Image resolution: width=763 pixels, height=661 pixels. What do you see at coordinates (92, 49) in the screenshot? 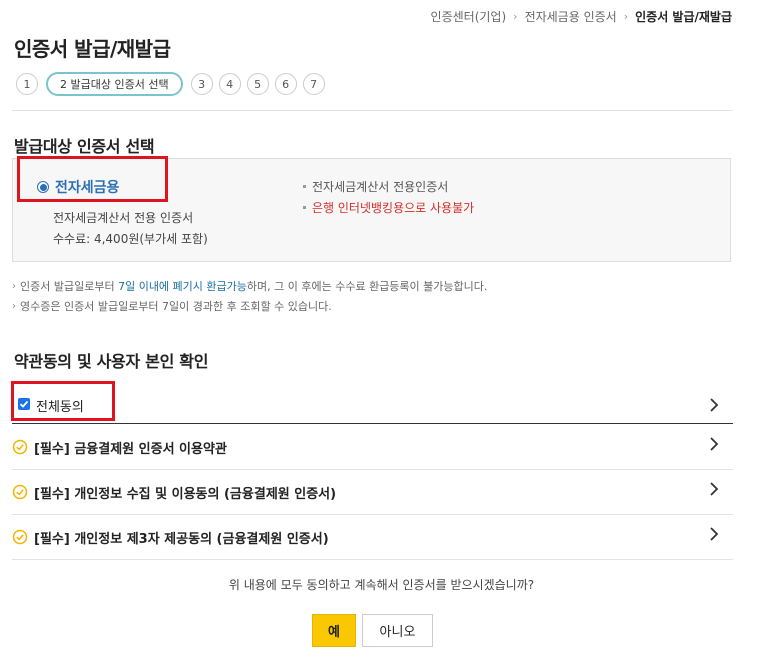
I see `page-title: 인증서 발급/재발급` at bounding box center [92, 49].